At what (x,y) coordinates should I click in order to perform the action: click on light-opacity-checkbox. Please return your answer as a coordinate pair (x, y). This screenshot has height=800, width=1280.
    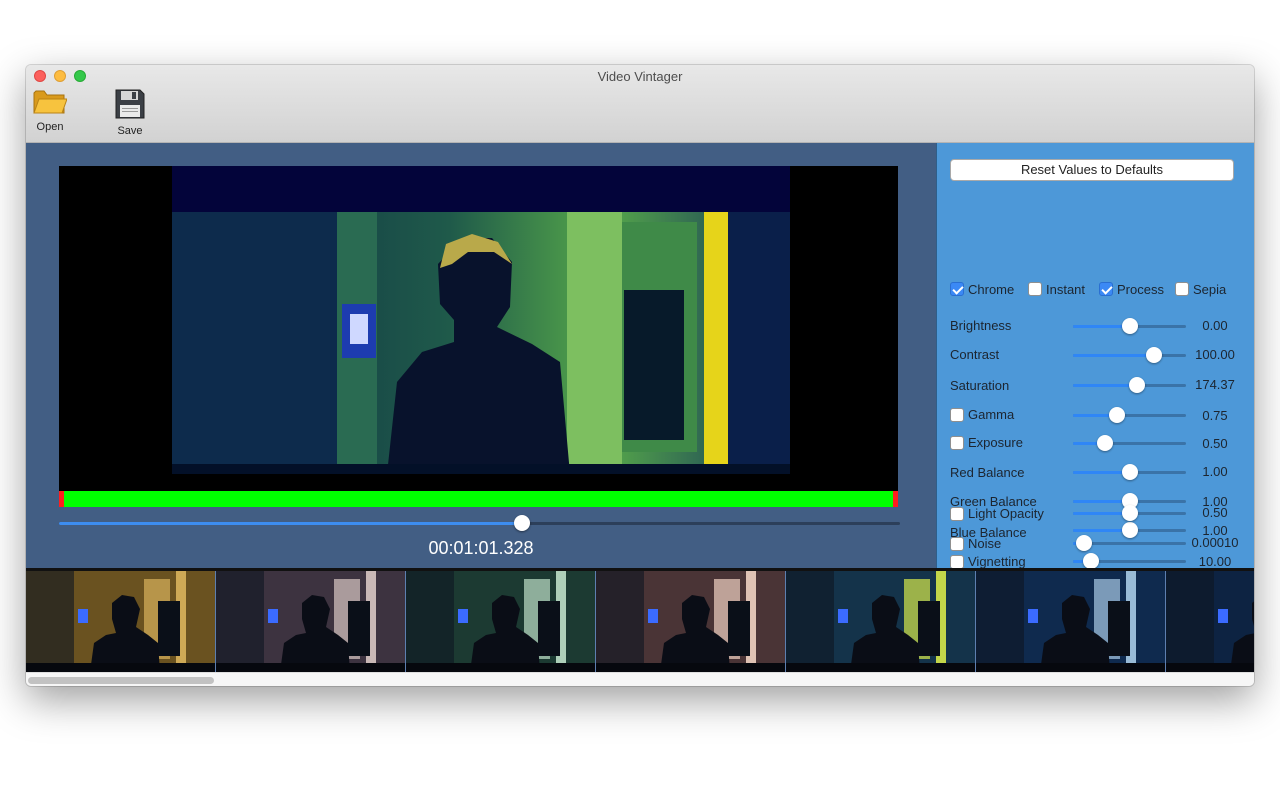
    Looking at the image, I should click on (957, 514).